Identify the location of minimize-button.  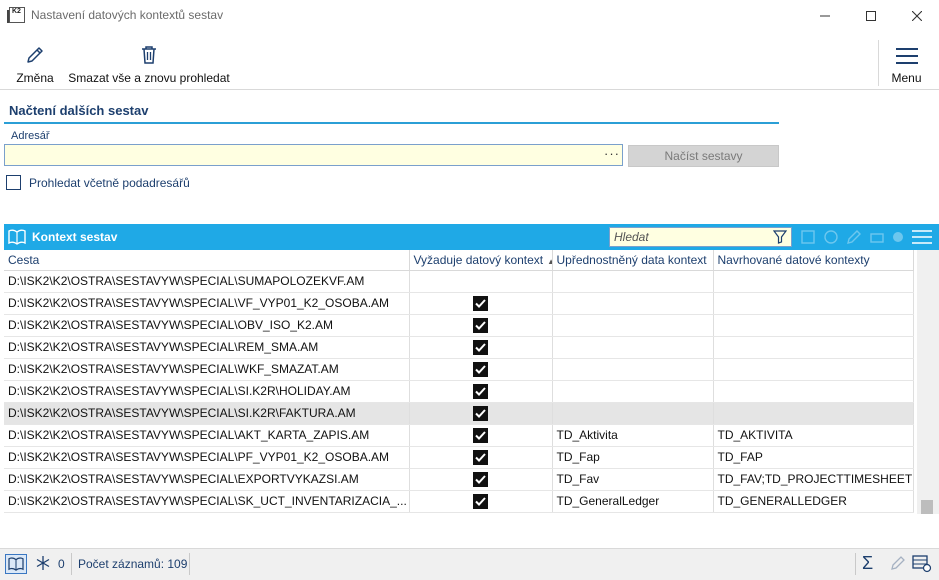
(825, 15).